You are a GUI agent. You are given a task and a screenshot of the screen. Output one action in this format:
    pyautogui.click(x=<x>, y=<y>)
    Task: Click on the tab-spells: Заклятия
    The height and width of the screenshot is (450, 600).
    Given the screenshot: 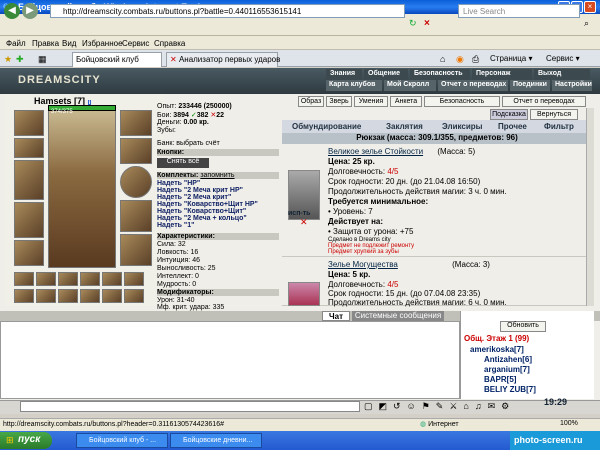 What is the action you would take?
    pyautogui.click(x=404, y=126)
    